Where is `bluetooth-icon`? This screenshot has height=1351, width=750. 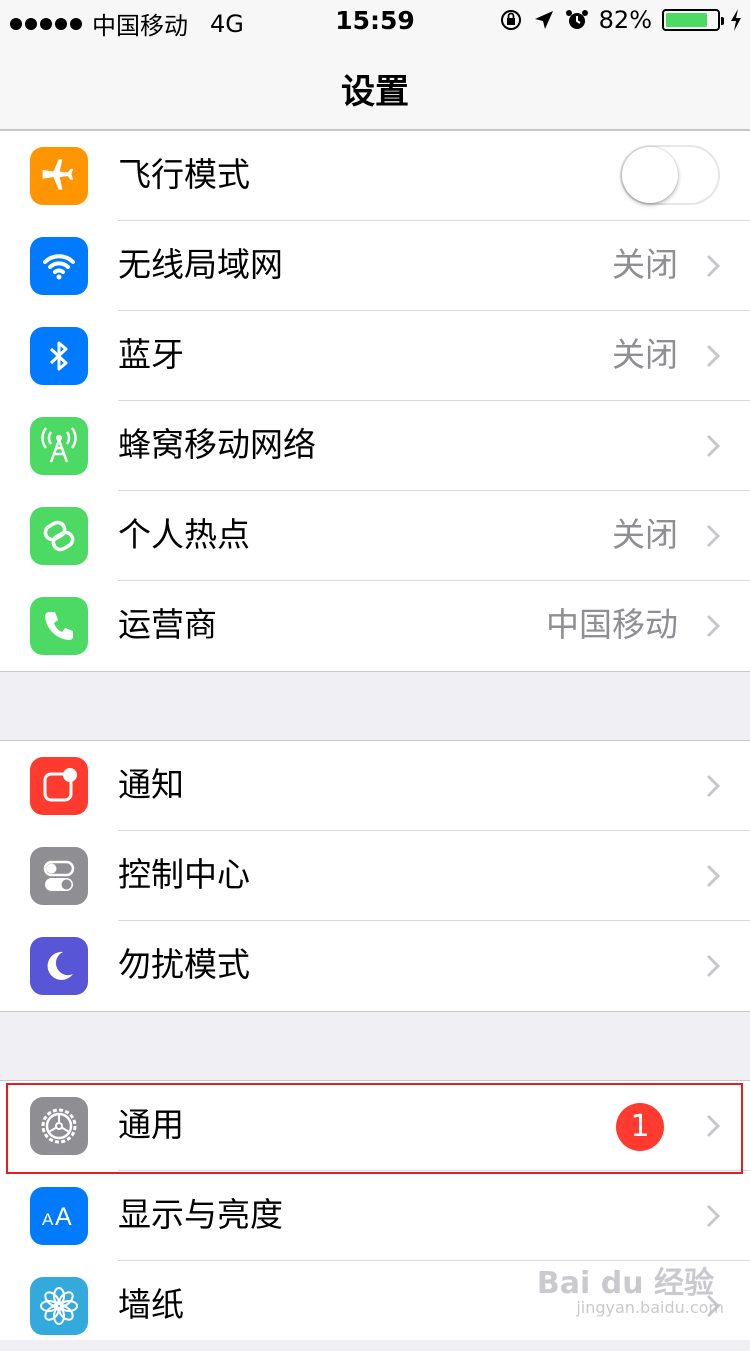 bluetooth-icon is located at coordinates (59, 356).